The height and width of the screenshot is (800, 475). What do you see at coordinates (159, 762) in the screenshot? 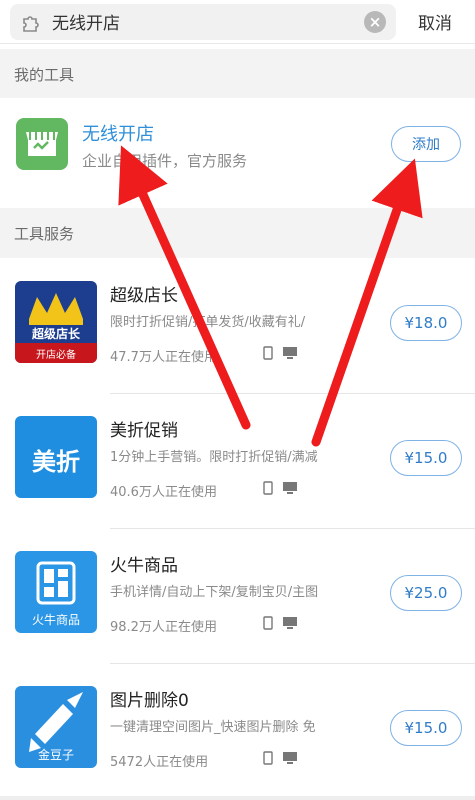
I see `service-users: 5472人正在使用` at bounding box center [159, 762].